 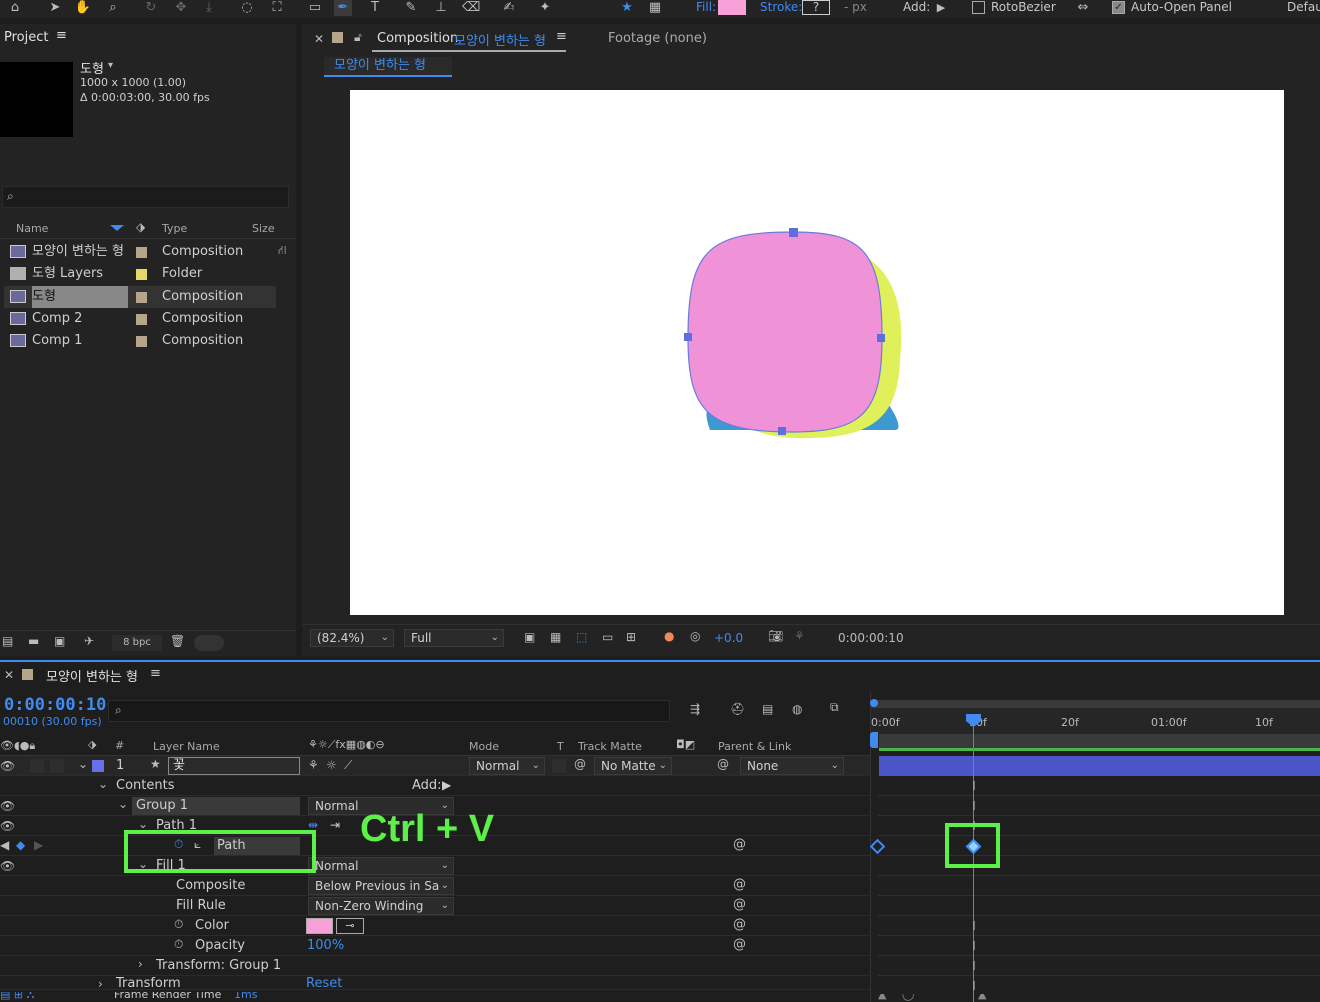 I want to click on pin-icon: ✈, so click(x=89, y=641).